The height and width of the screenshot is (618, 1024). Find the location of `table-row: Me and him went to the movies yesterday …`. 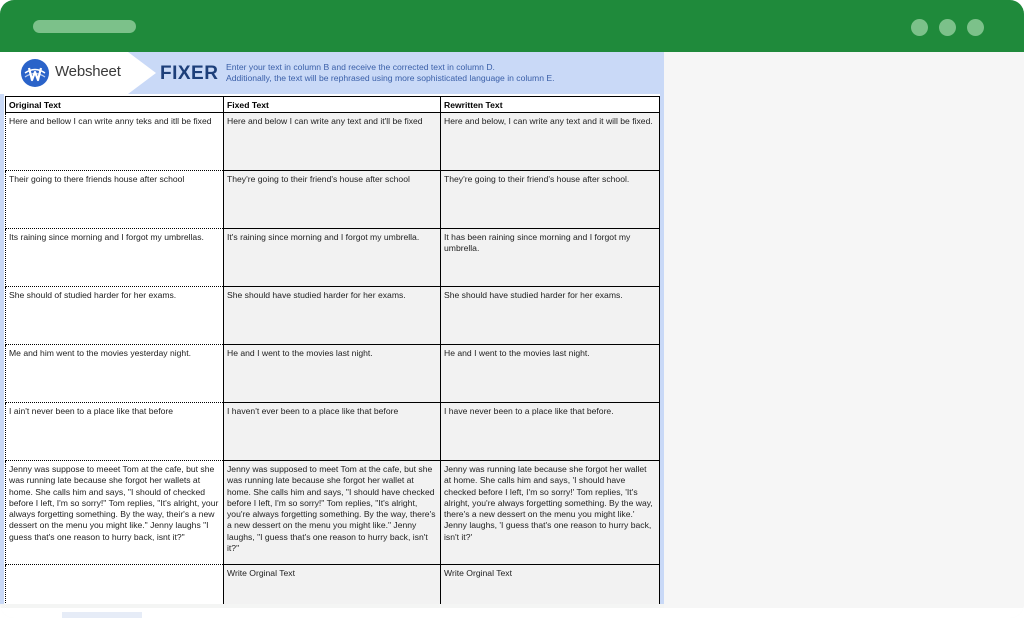

table-row: Me and him went to the movies yesterday … is located at coordinates (332, 373).